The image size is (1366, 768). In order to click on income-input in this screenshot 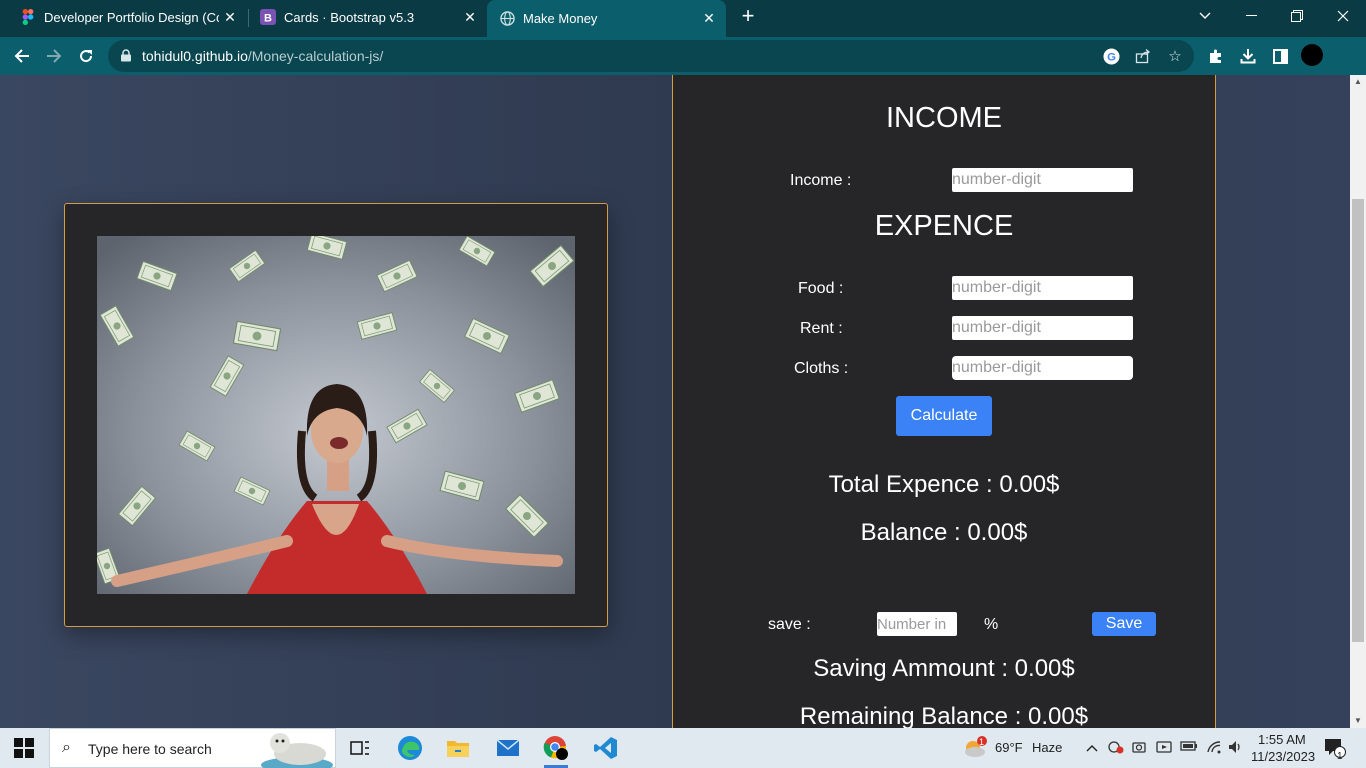, I will do `click(1042, 180)`.